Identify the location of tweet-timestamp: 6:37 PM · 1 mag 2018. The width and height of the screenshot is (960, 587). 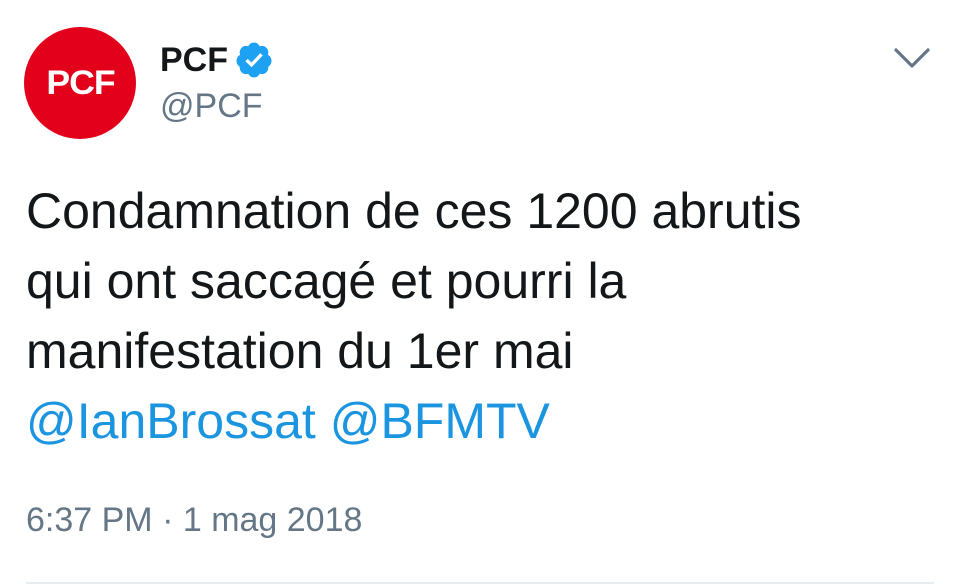
(194, 520).